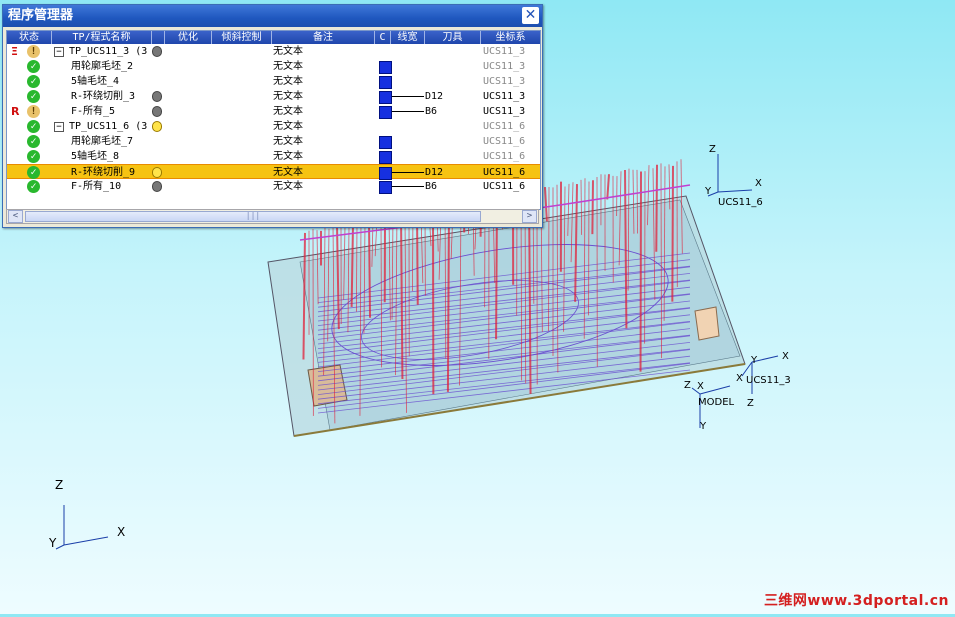 The width and height of the screenshot is (955, 617). Describe the element at coordinates (52, 543) in the screenshot. I see `world-y-label: Y` at that location.